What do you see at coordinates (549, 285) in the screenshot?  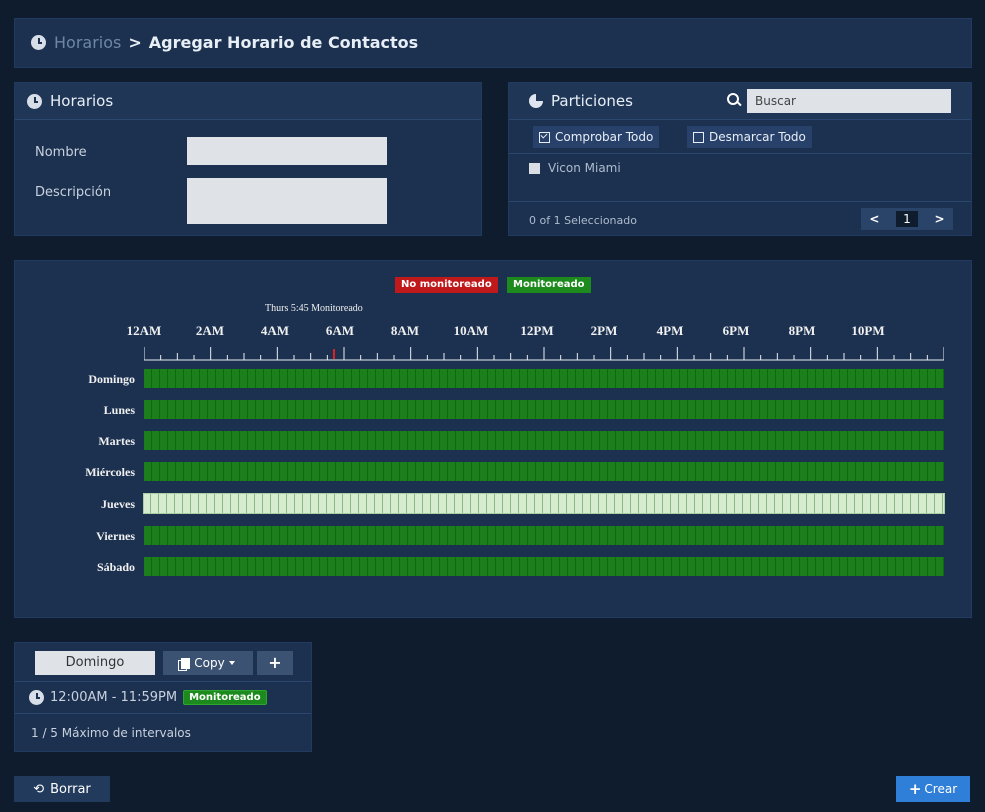 I see `legend-monitored: Monitoreado` at bounding box center [549, 285].